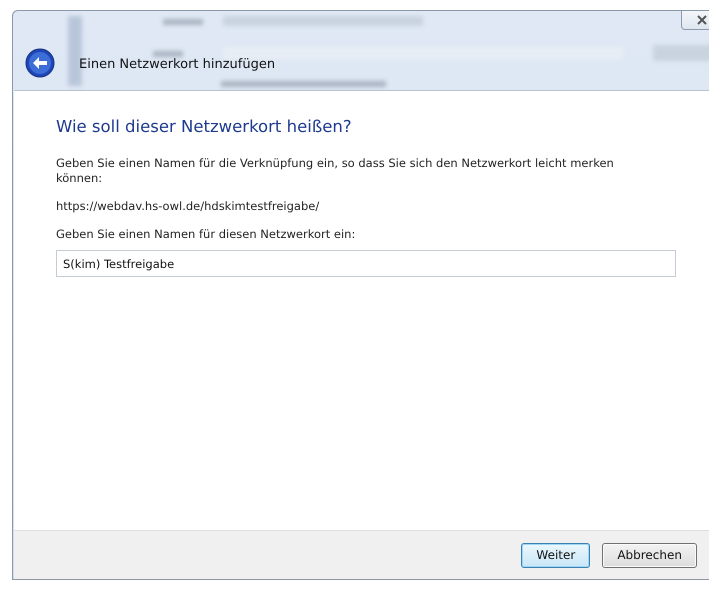  I want to click on name-field-label: Geben Sie einen Namen für diesen Netzwerkort ein:, so click(206, 234).